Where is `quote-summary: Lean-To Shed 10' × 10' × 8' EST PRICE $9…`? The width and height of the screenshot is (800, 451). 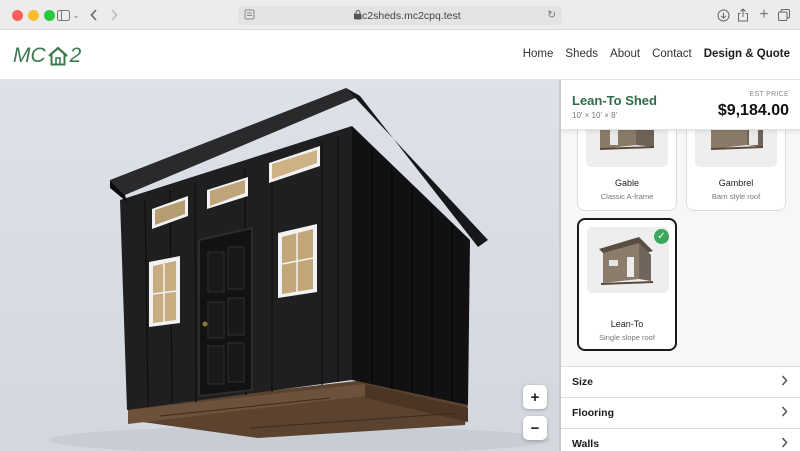
quote-summary: Lean-To Shed 10' × 10' × 8' EST PRICE $9… is located at coordinates (680, 105).